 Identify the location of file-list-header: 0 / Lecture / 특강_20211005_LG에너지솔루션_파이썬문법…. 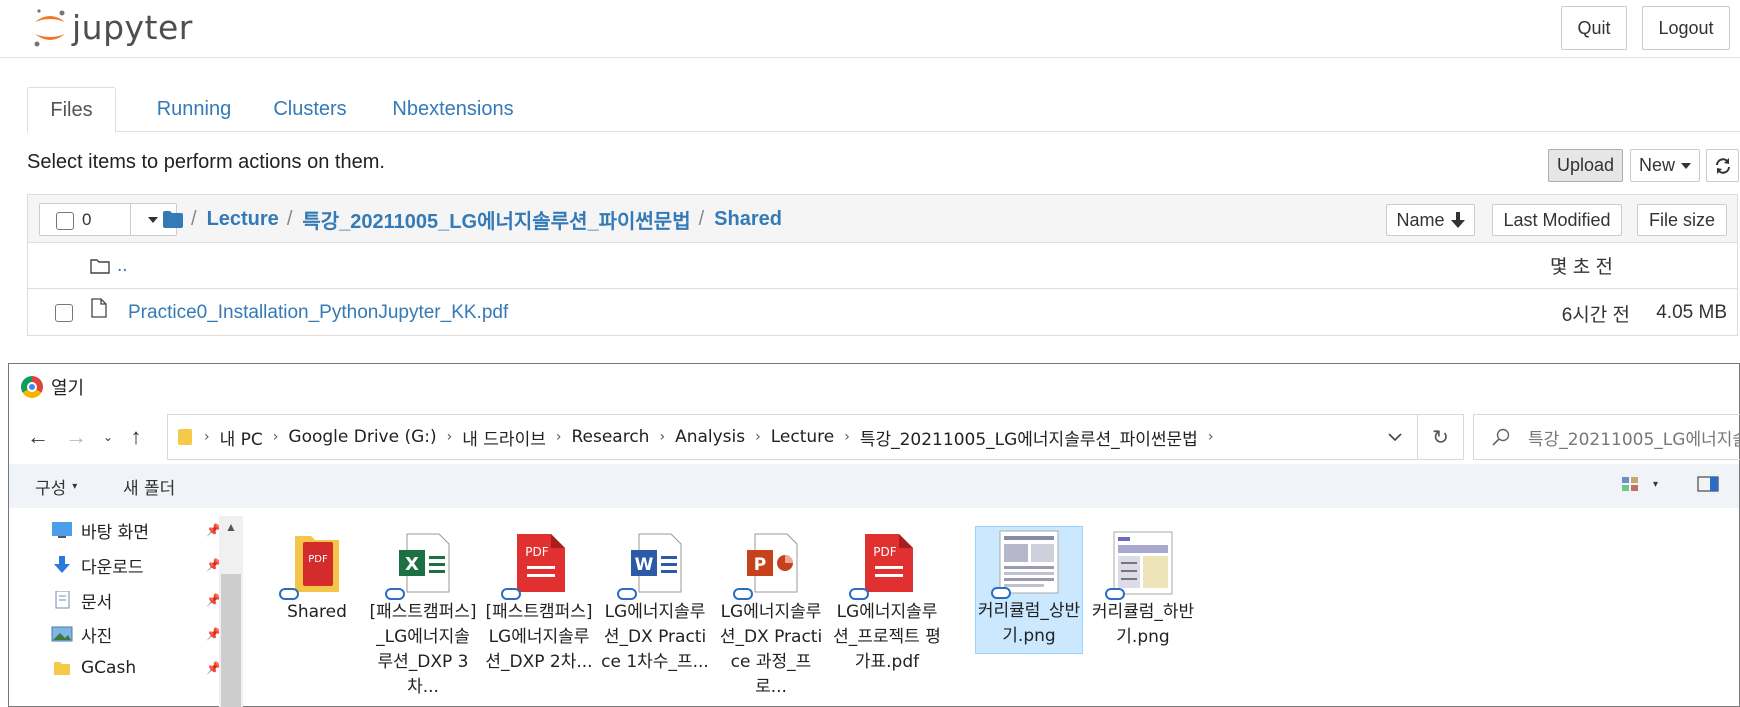
(882, 219).